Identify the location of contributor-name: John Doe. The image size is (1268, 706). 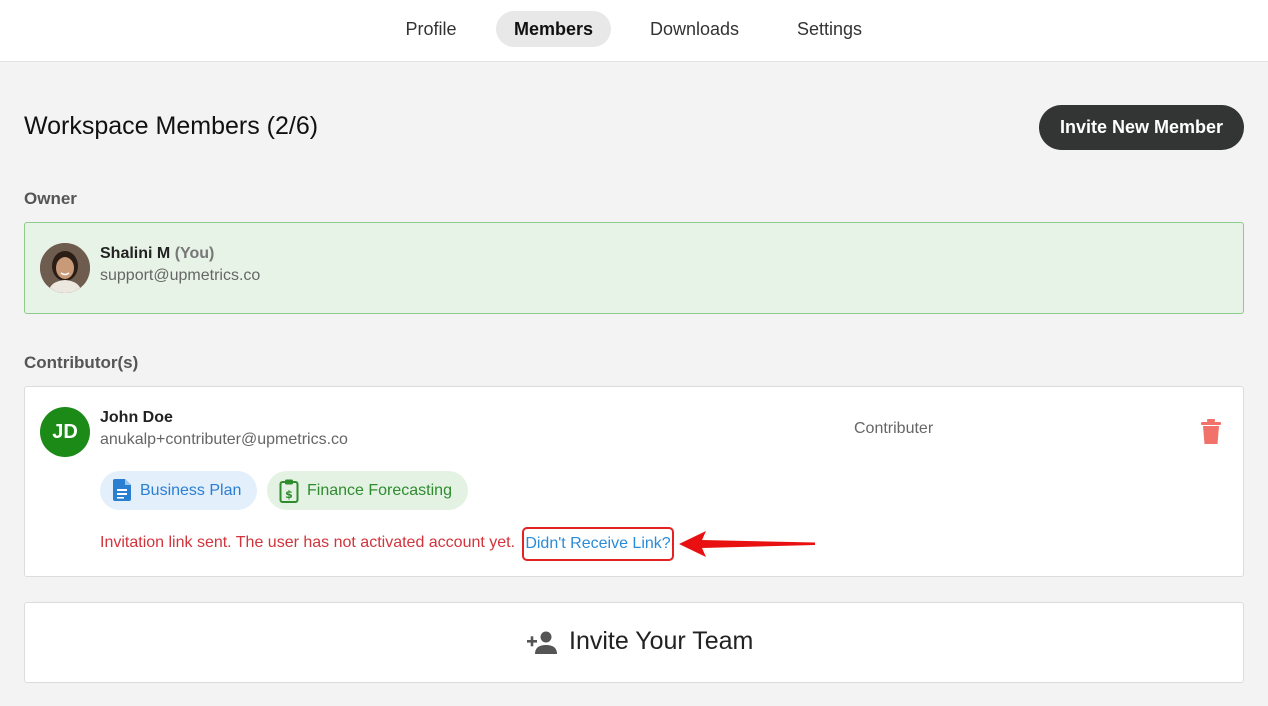
(136, 417).